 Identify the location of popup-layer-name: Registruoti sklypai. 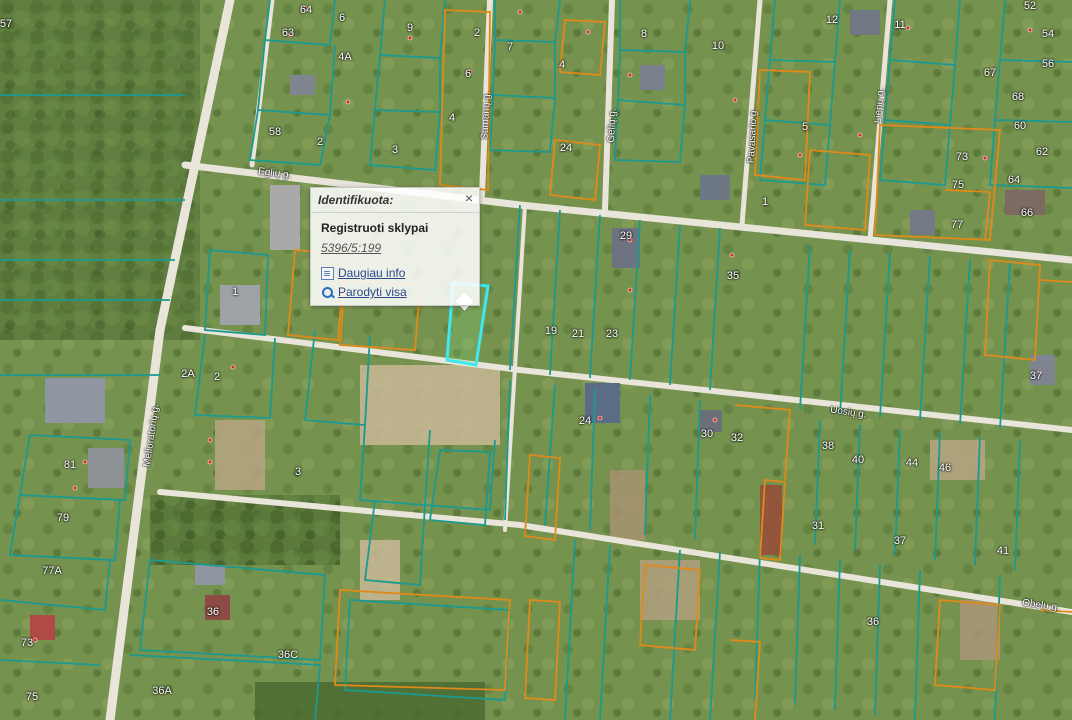
(375, 228).